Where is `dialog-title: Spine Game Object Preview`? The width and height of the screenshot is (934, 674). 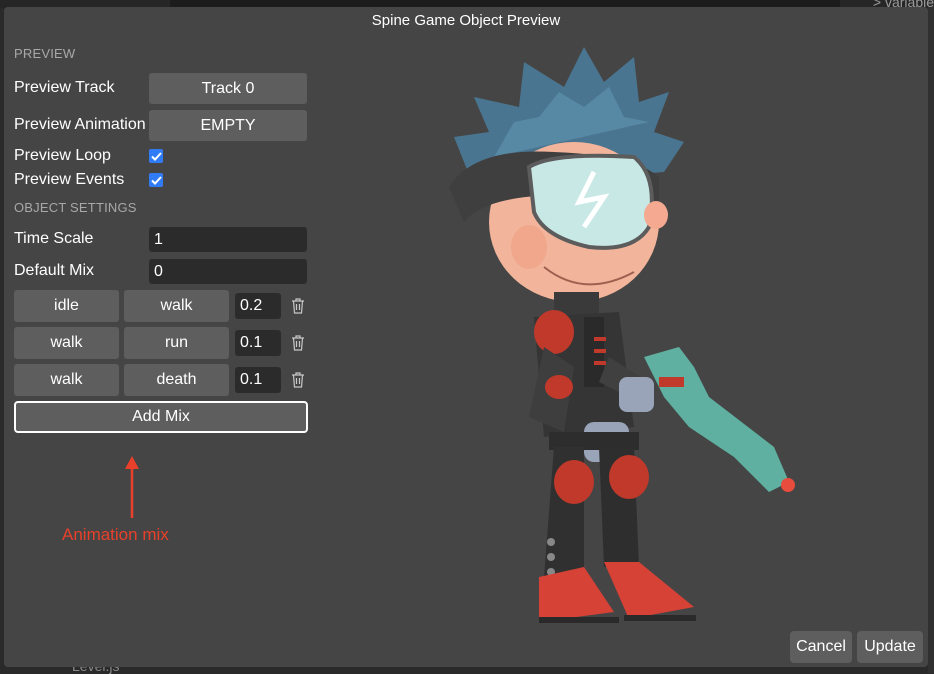 dialog-title: Spine Game Object Preview is located at coordinates (466, 20).